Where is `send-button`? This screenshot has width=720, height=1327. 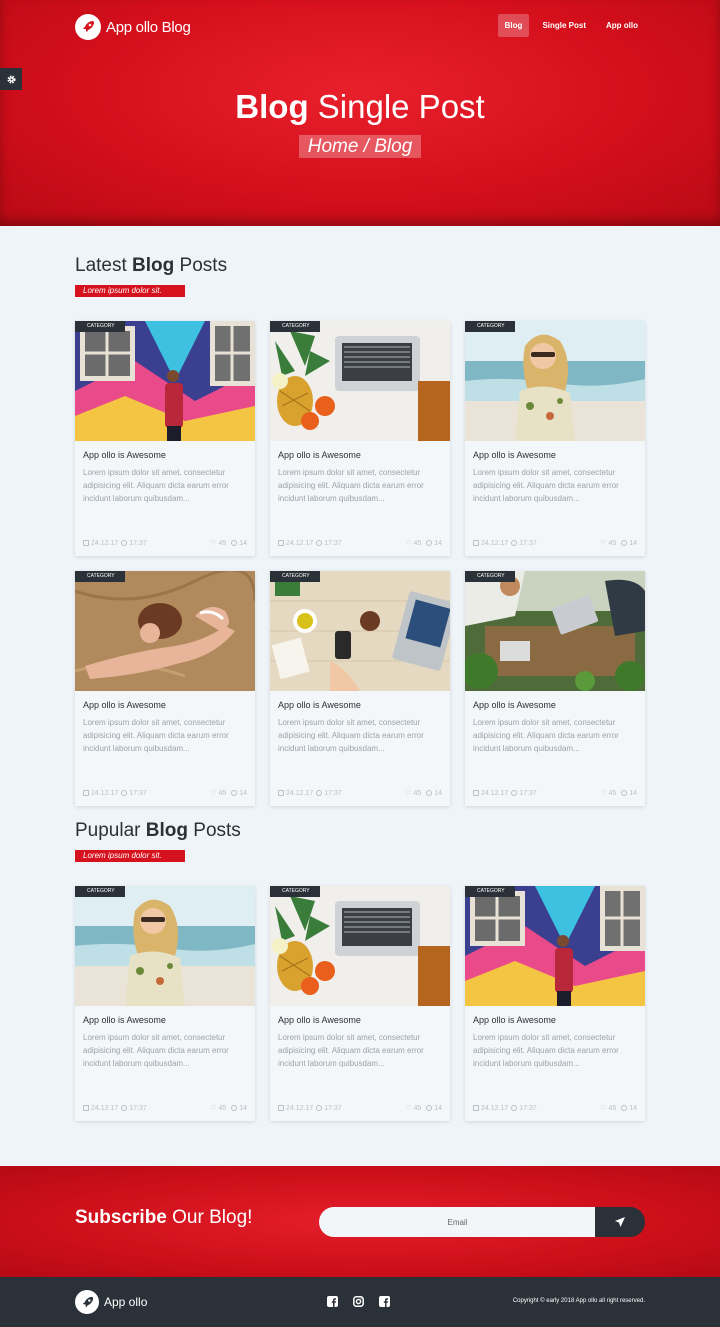 send-button is located at coordinates (620, 1222).